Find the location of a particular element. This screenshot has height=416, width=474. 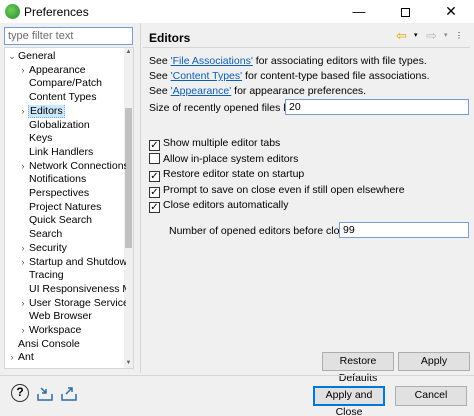

tree-item: Web Browser is located at coordinates (65, 317).